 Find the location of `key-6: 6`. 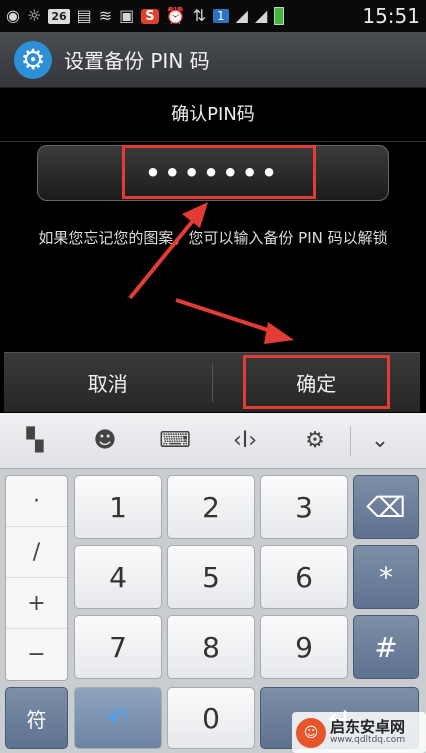

key-6: 6 is located at coordinates (304, 577).